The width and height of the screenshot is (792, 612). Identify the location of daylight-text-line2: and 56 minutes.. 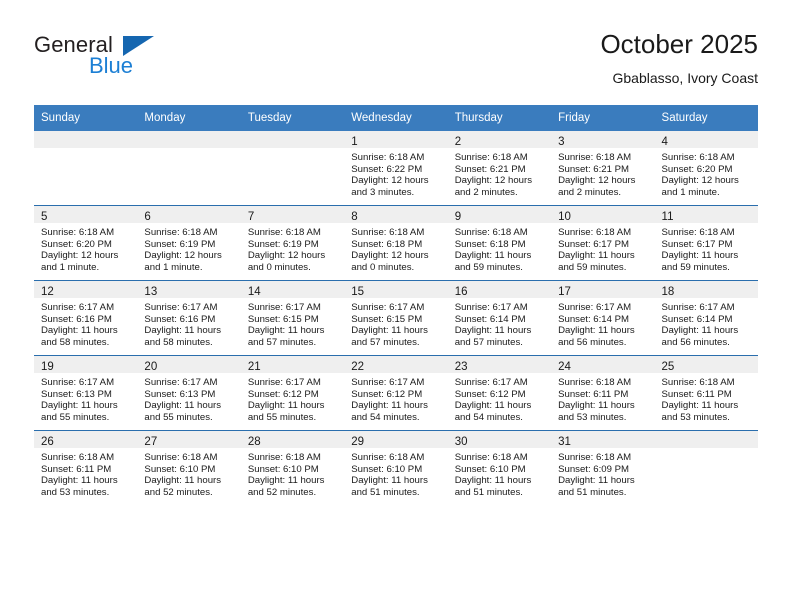
(592, 342).